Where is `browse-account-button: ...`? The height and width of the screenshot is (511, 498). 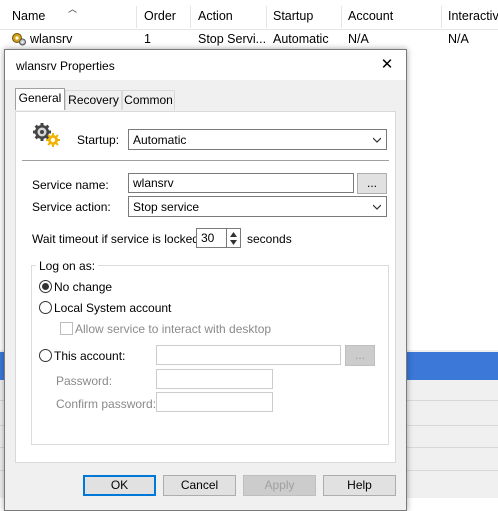 browse-account-button: ... is located at coordinates (360, 355).